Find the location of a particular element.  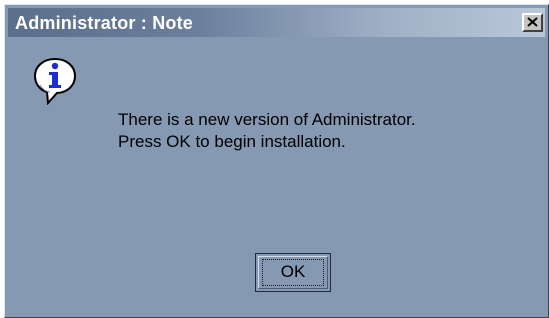

close-button is located at coordinates (532, 22).